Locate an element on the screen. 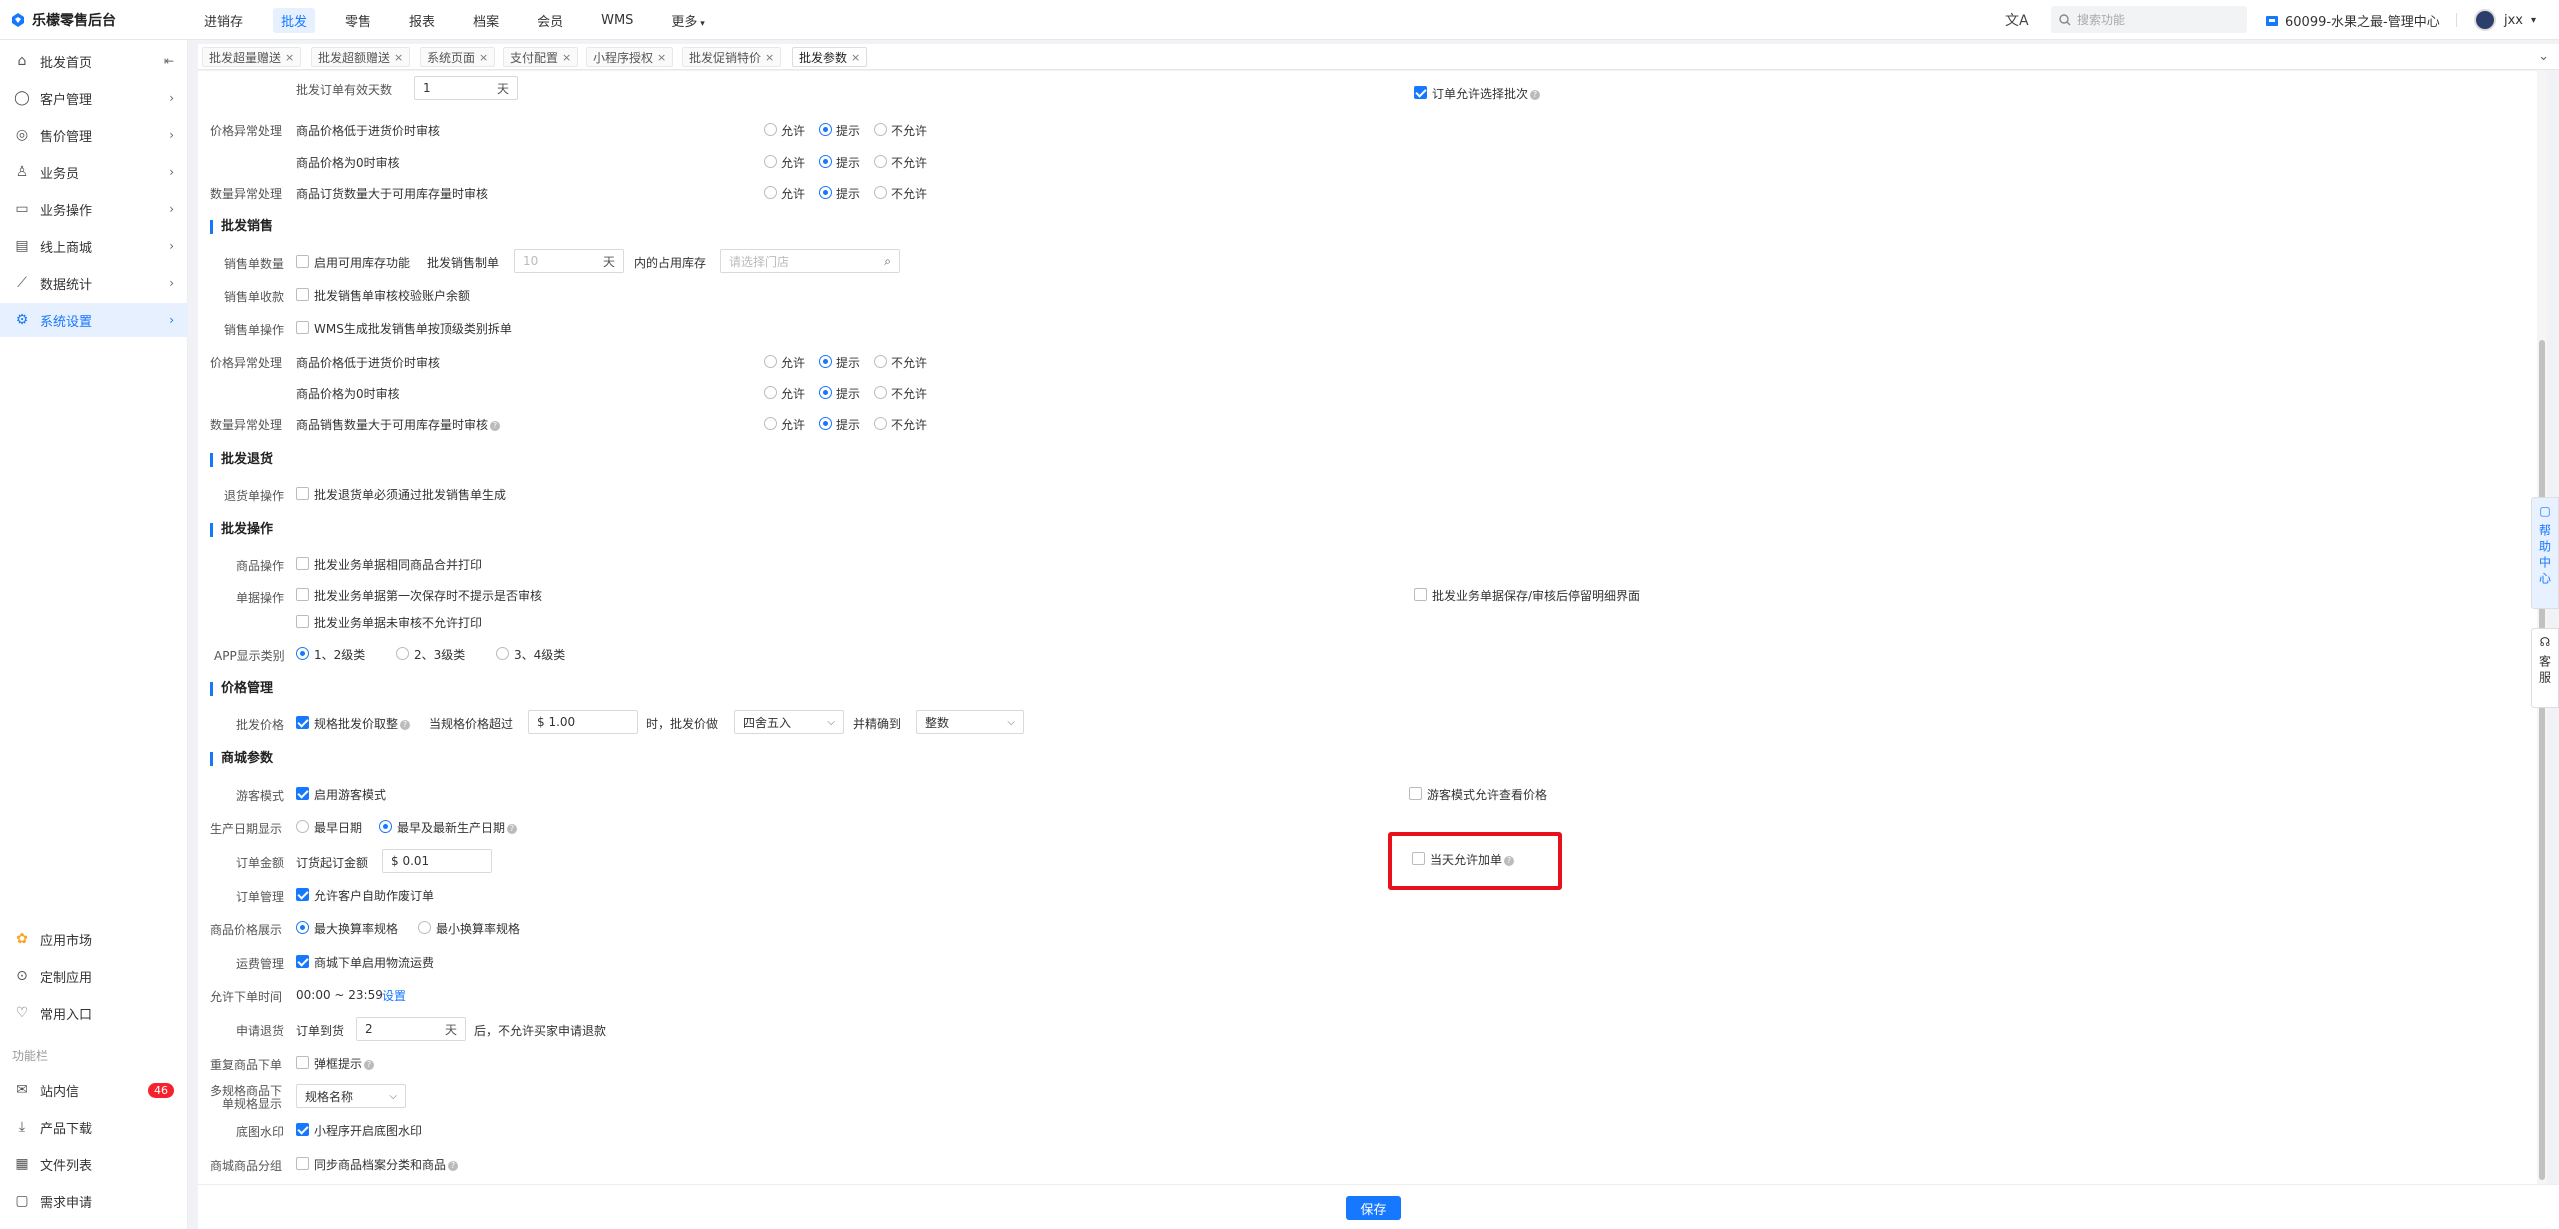 The image size is (2559, 1229). valid-days-input: 1天 is located at coordinates (466, 88).